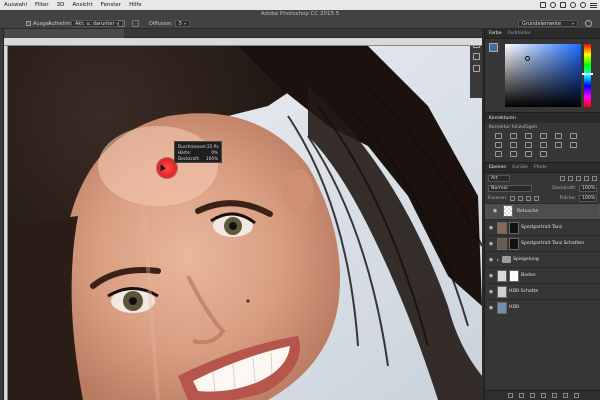  Describe the element at coordinates (527, 58) in the screenshot. I see `color-picker-ring` at that location.